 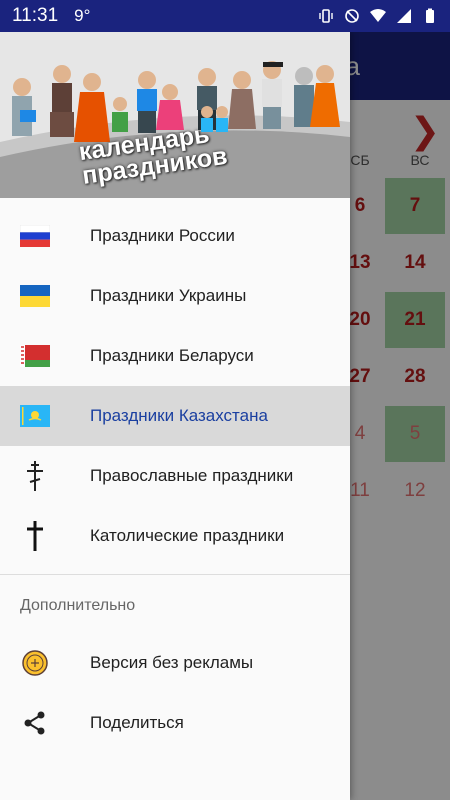 I want to click on menu-item-belarus: Праздники Беларуси, so click(x=175, y=356).